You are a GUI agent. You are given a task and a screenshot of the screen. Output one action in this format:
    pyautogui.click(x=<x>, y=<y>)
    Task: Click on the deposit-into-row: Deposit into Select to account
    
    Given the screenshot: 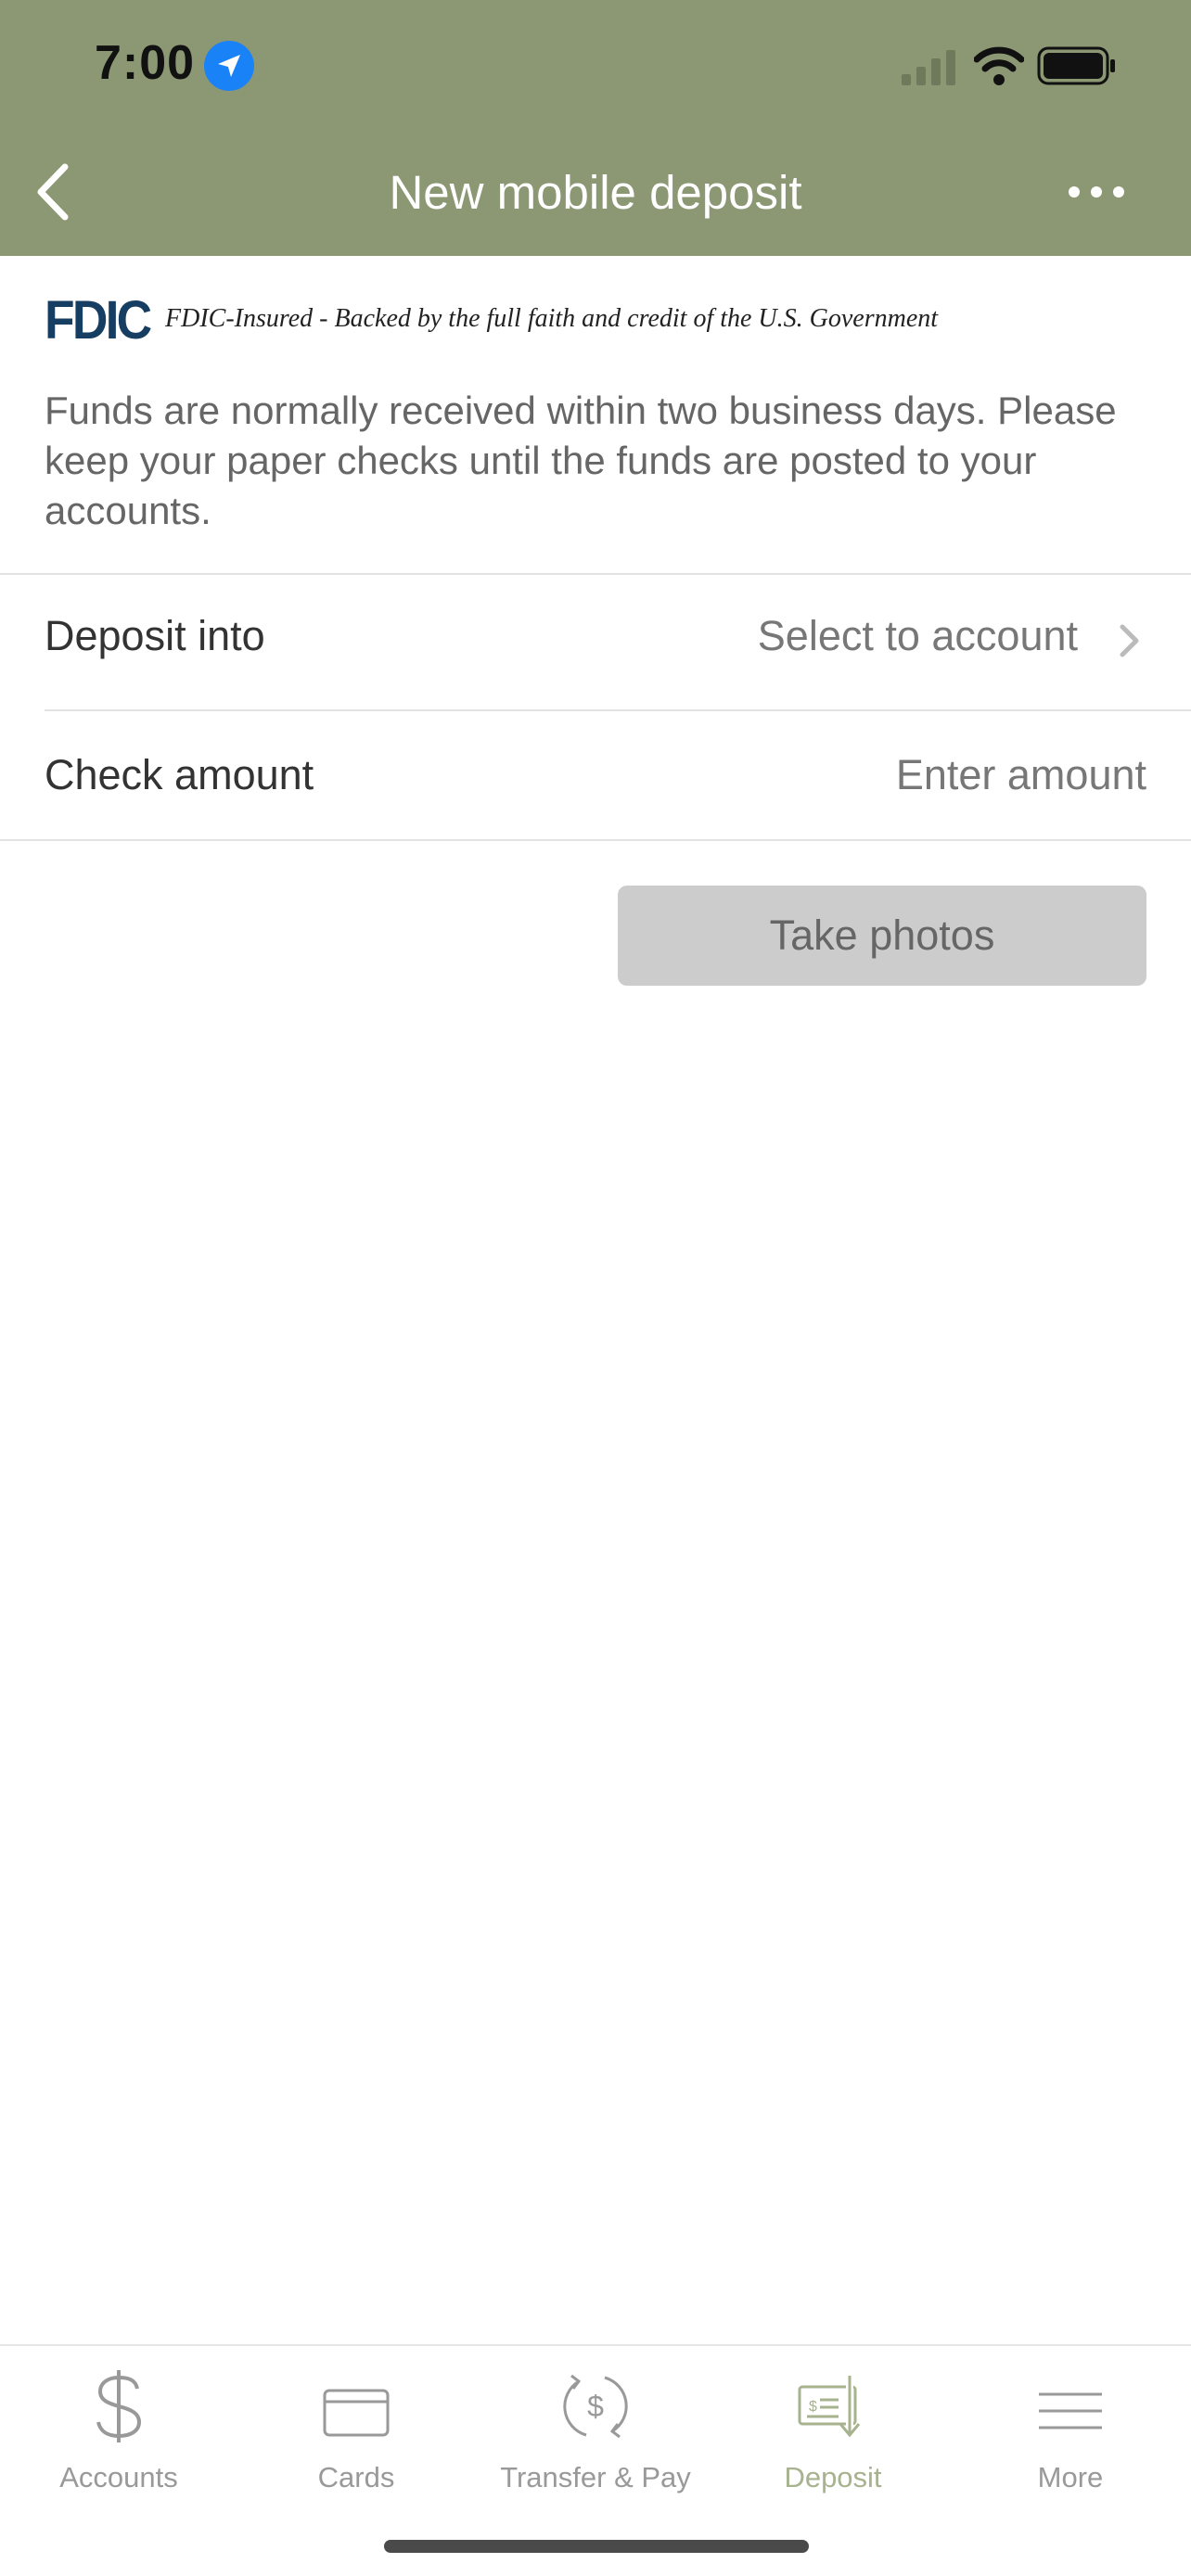 What is the action you would take?
    pyautogui.click(x=595, y=642)
    